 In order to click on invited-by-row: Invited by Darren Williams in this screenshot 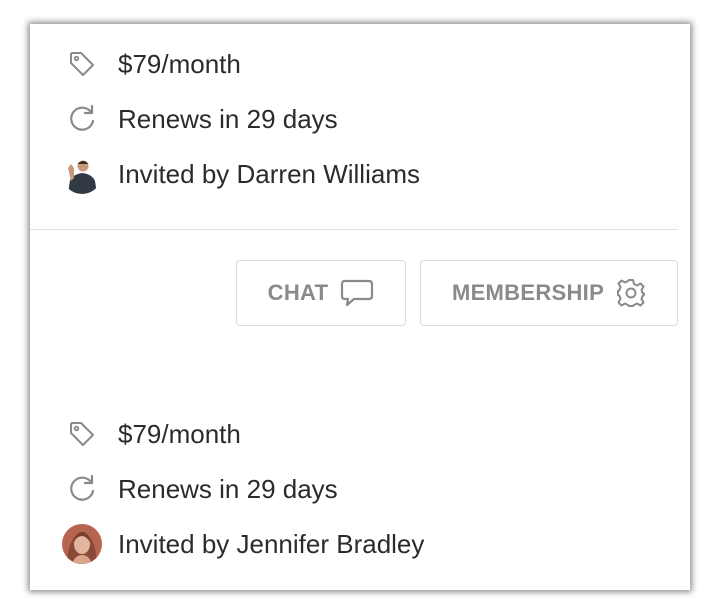, I will do `click(241, 174)`.